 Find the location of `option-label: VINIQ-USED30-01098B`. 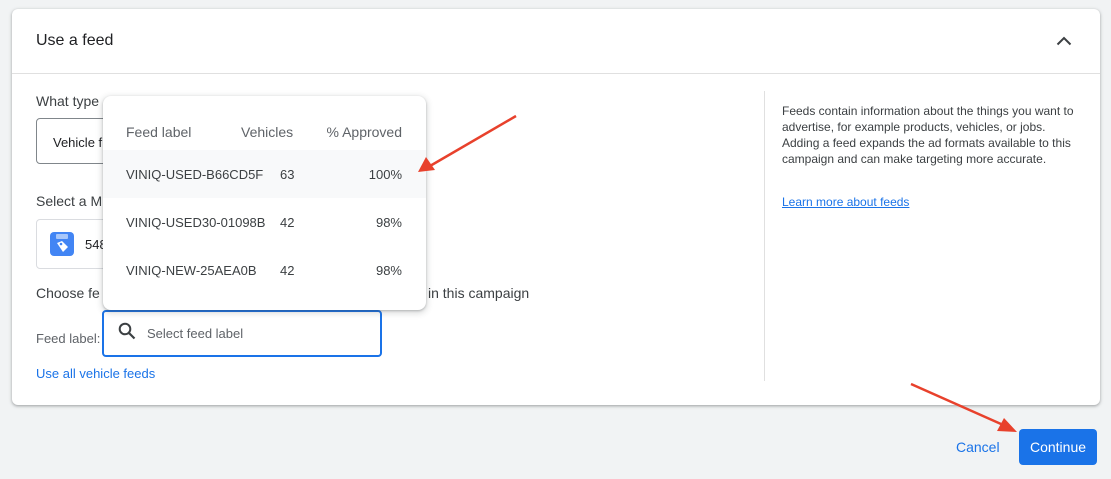

option-label: VINIQ-USED30-01098B is located at coordinates (196, 222).